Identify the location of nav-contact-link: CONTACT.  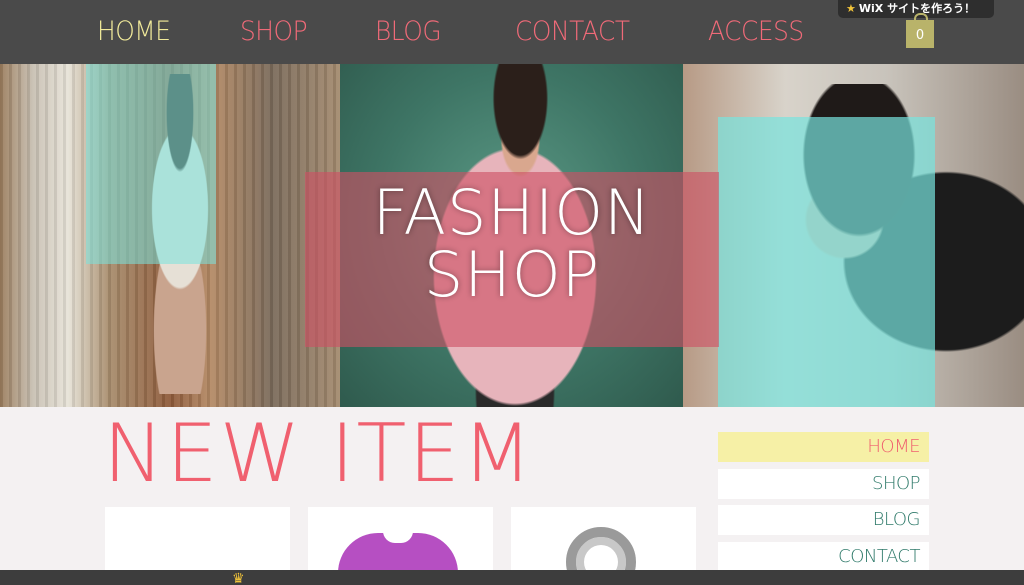
(572, 32).